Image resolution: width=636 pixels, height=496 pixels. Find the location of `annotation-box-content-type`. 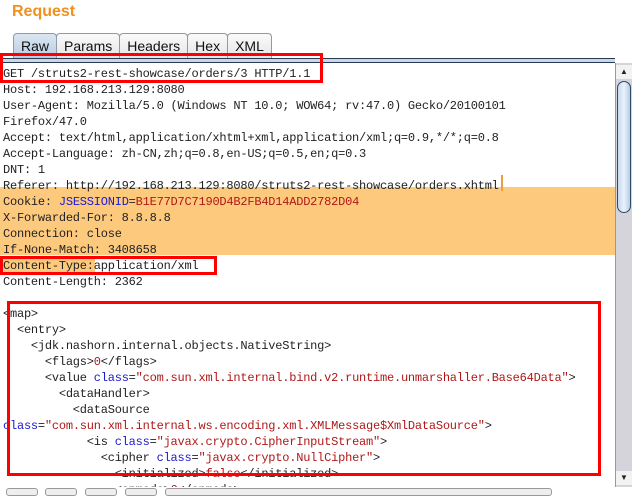

annotation-box-content-type is located at coordinates (108, 265).